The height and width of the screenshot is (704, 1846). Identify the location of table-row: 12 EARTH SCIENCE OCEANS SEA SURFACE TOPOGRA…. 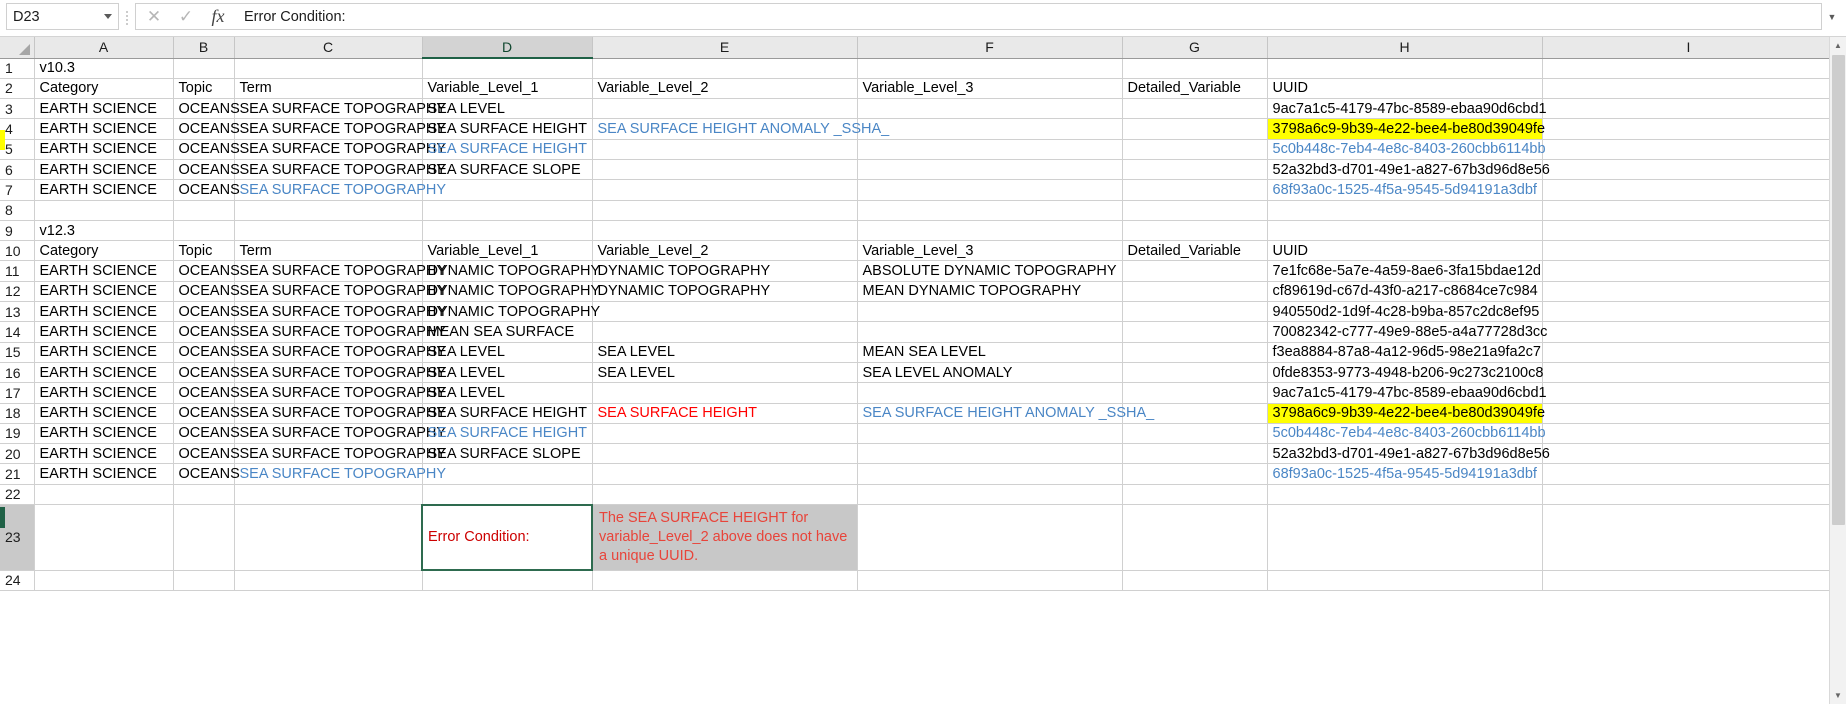
(914, 292).